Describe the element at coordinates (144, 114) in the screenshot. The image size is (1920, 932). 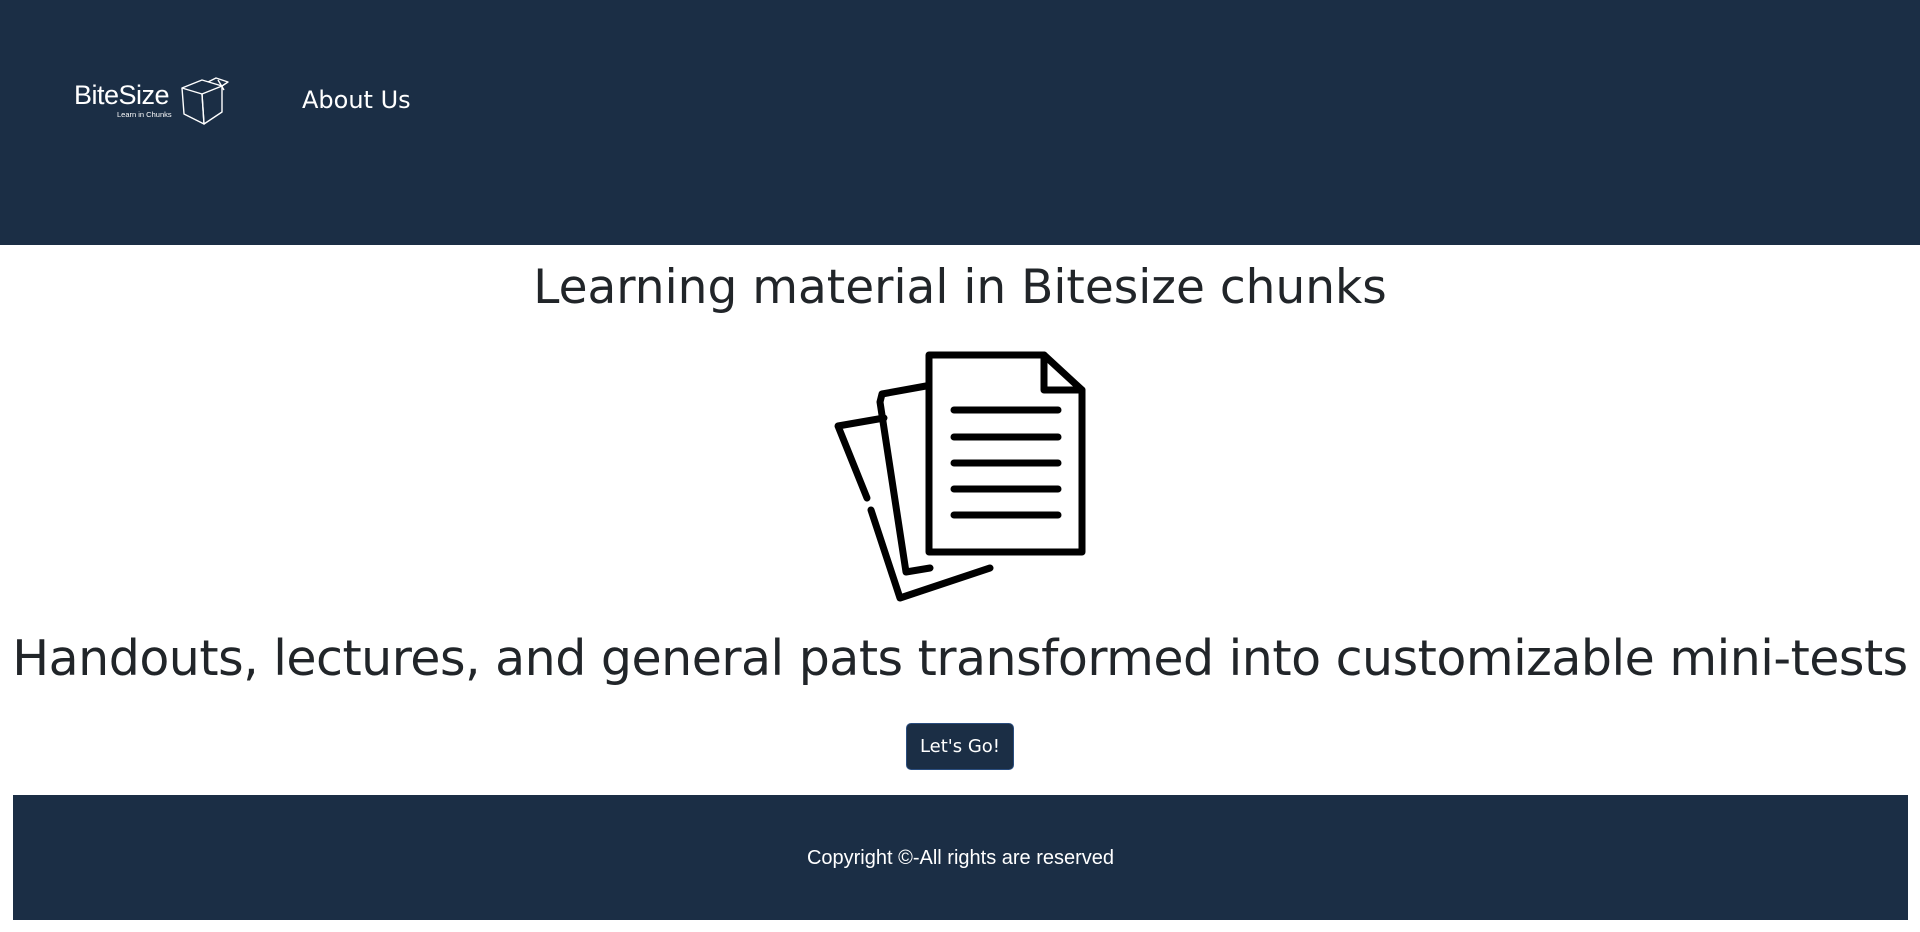
I see `brand-tagline: Learn in Chunks` at that location.